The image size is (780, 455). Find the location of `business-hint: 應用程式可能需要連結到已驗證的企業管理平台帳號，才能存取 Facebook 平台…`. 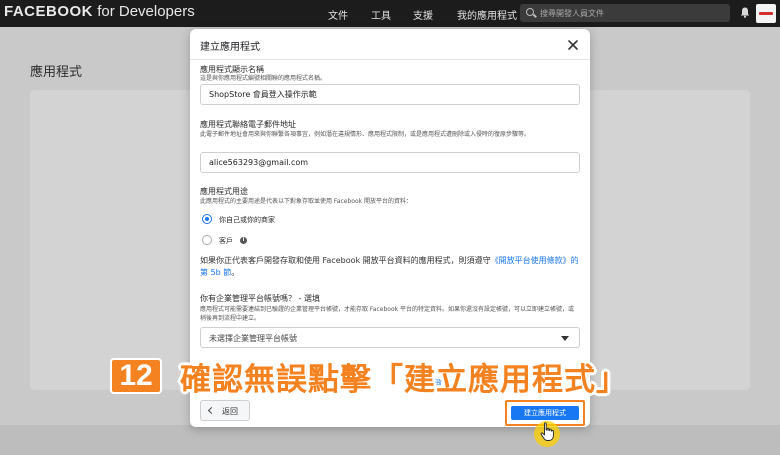

business-hint: 應用程式可能需要連結到已驗證的企業管理平台帳號，才能存取 Facebook 平台… is located at coordinates (387, 314).